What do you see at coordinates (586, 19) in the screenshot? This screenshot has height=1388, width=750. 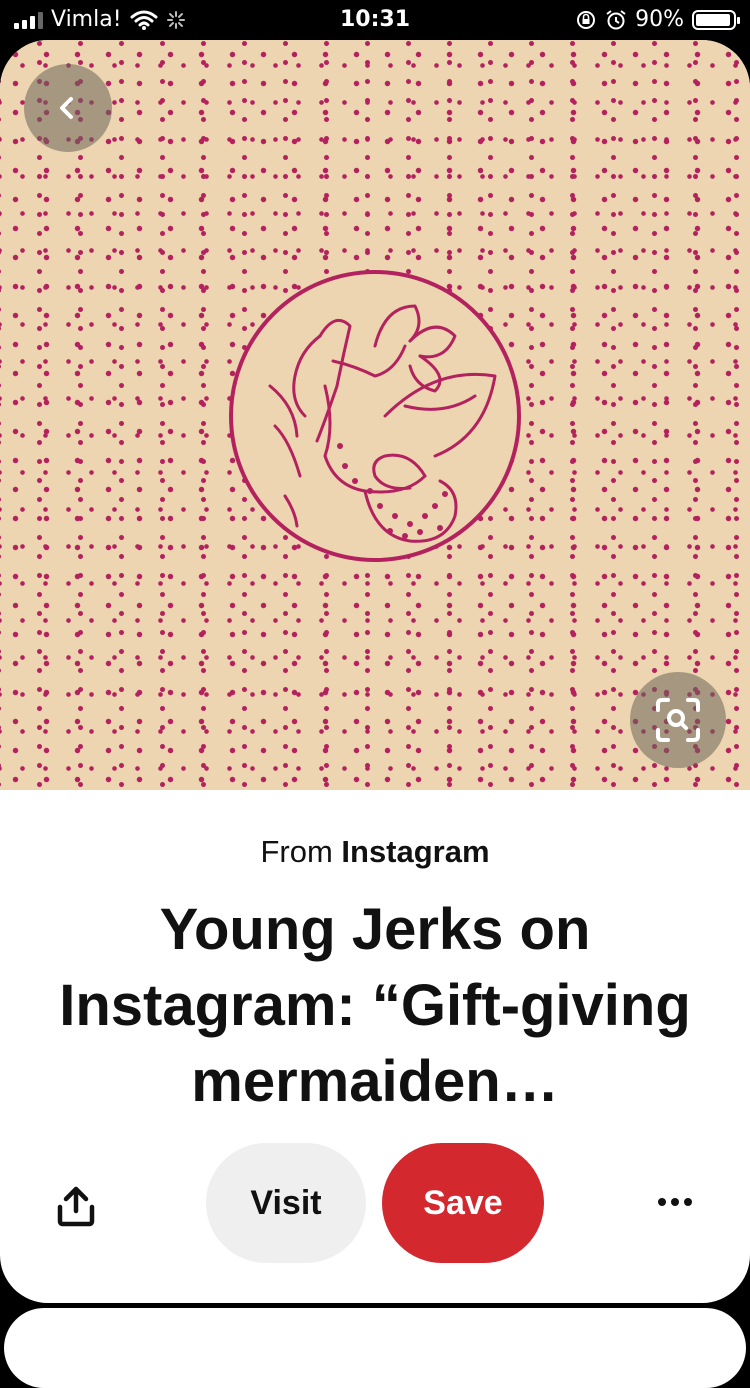 I see `rotation-lock-icon` at bounding box center [586, 19].